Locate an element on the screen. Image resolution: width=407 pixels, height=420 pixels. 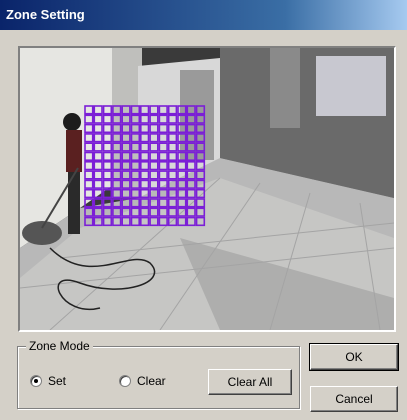
set-radio: Set is located at coordinates (48, 381).